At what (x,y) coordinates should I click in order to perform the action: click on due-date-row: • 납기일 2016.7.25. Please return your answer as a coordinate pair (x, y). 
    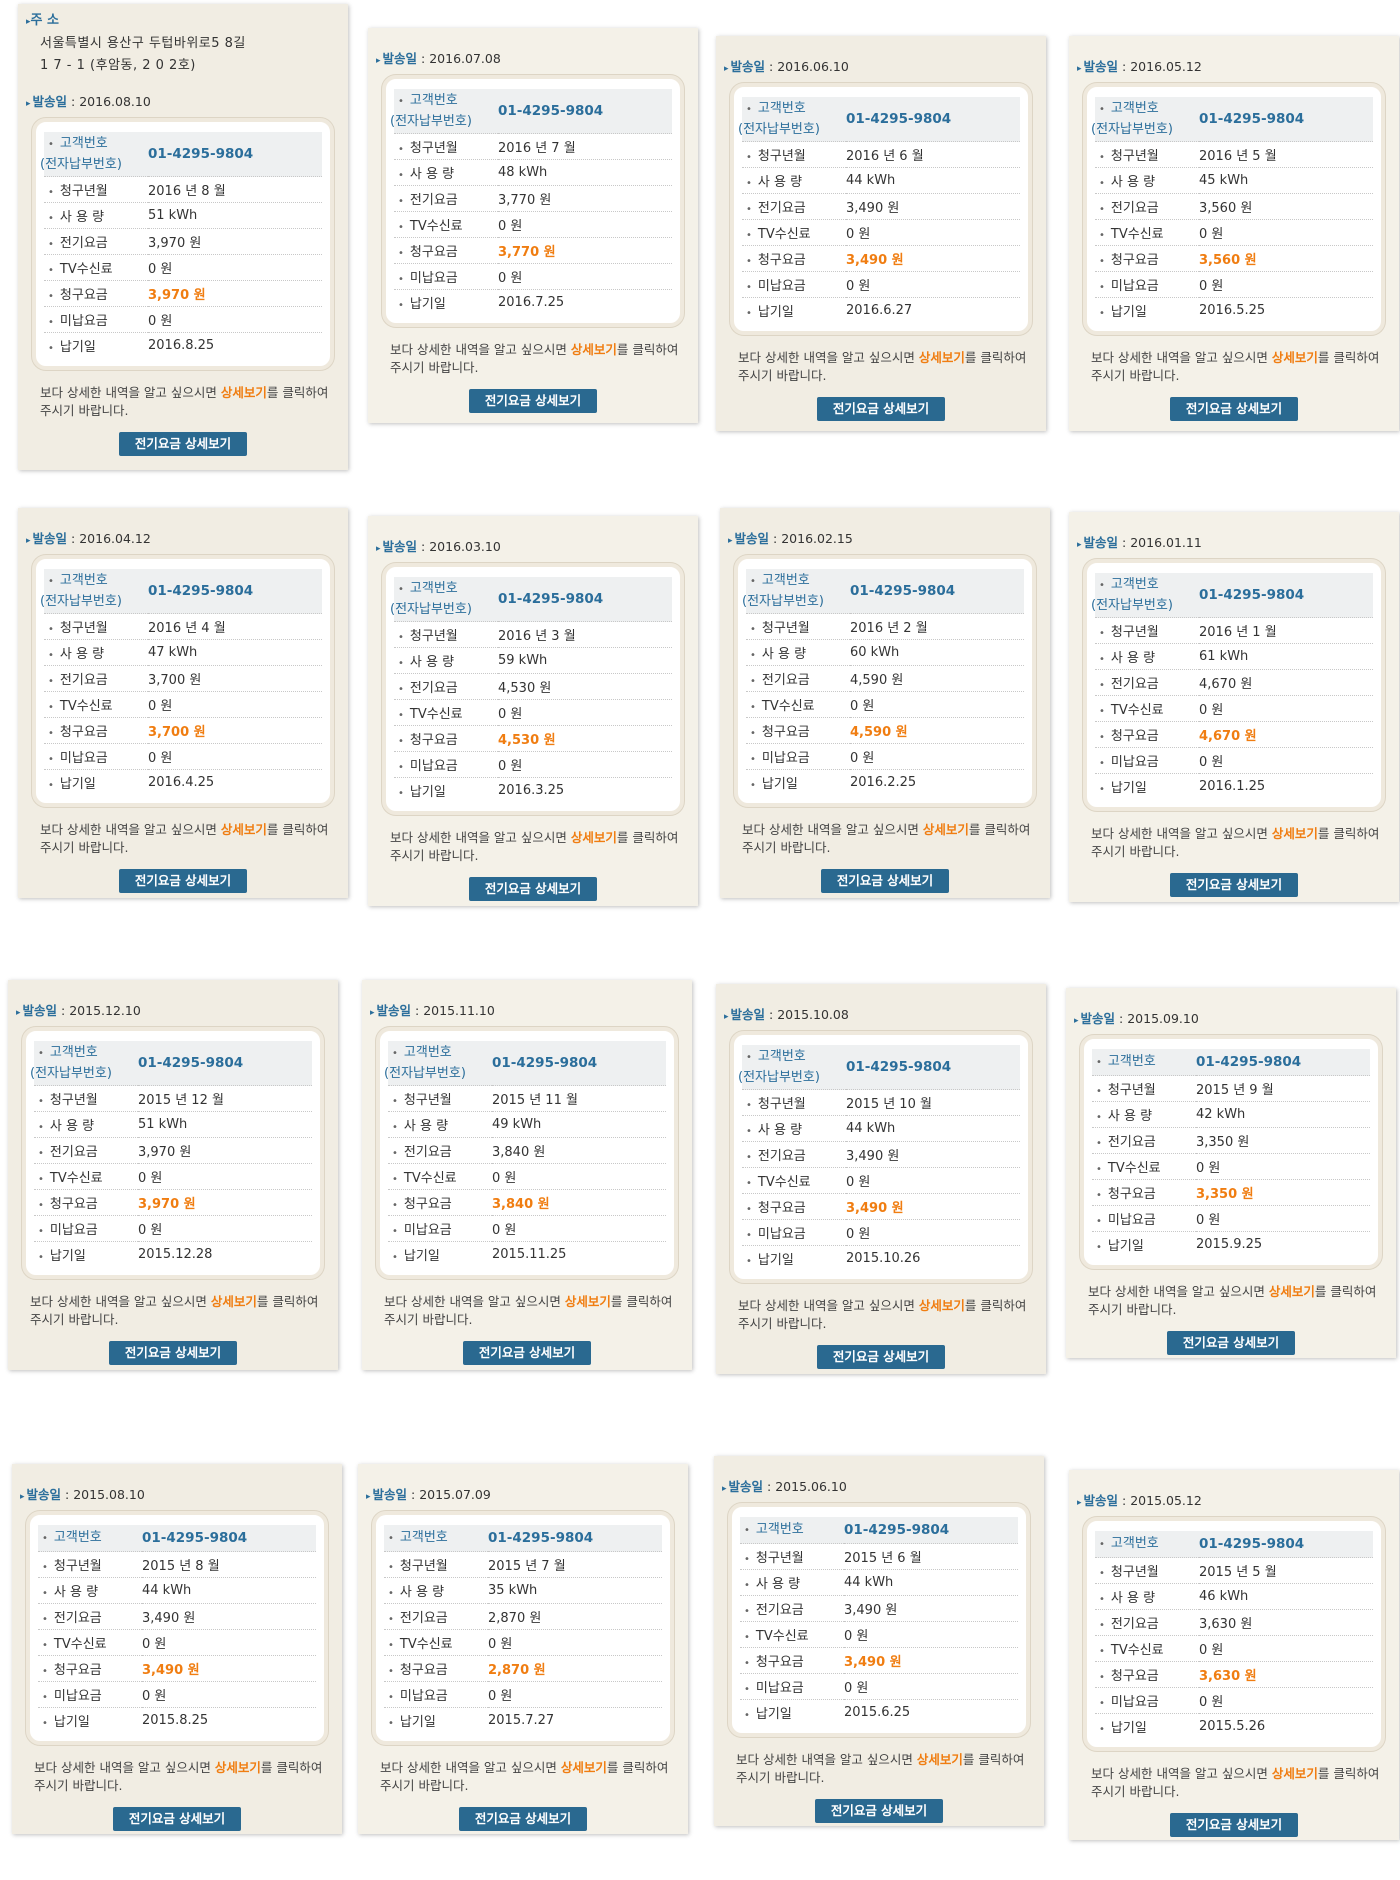
    Looking at the image, I should click on (481, 303).